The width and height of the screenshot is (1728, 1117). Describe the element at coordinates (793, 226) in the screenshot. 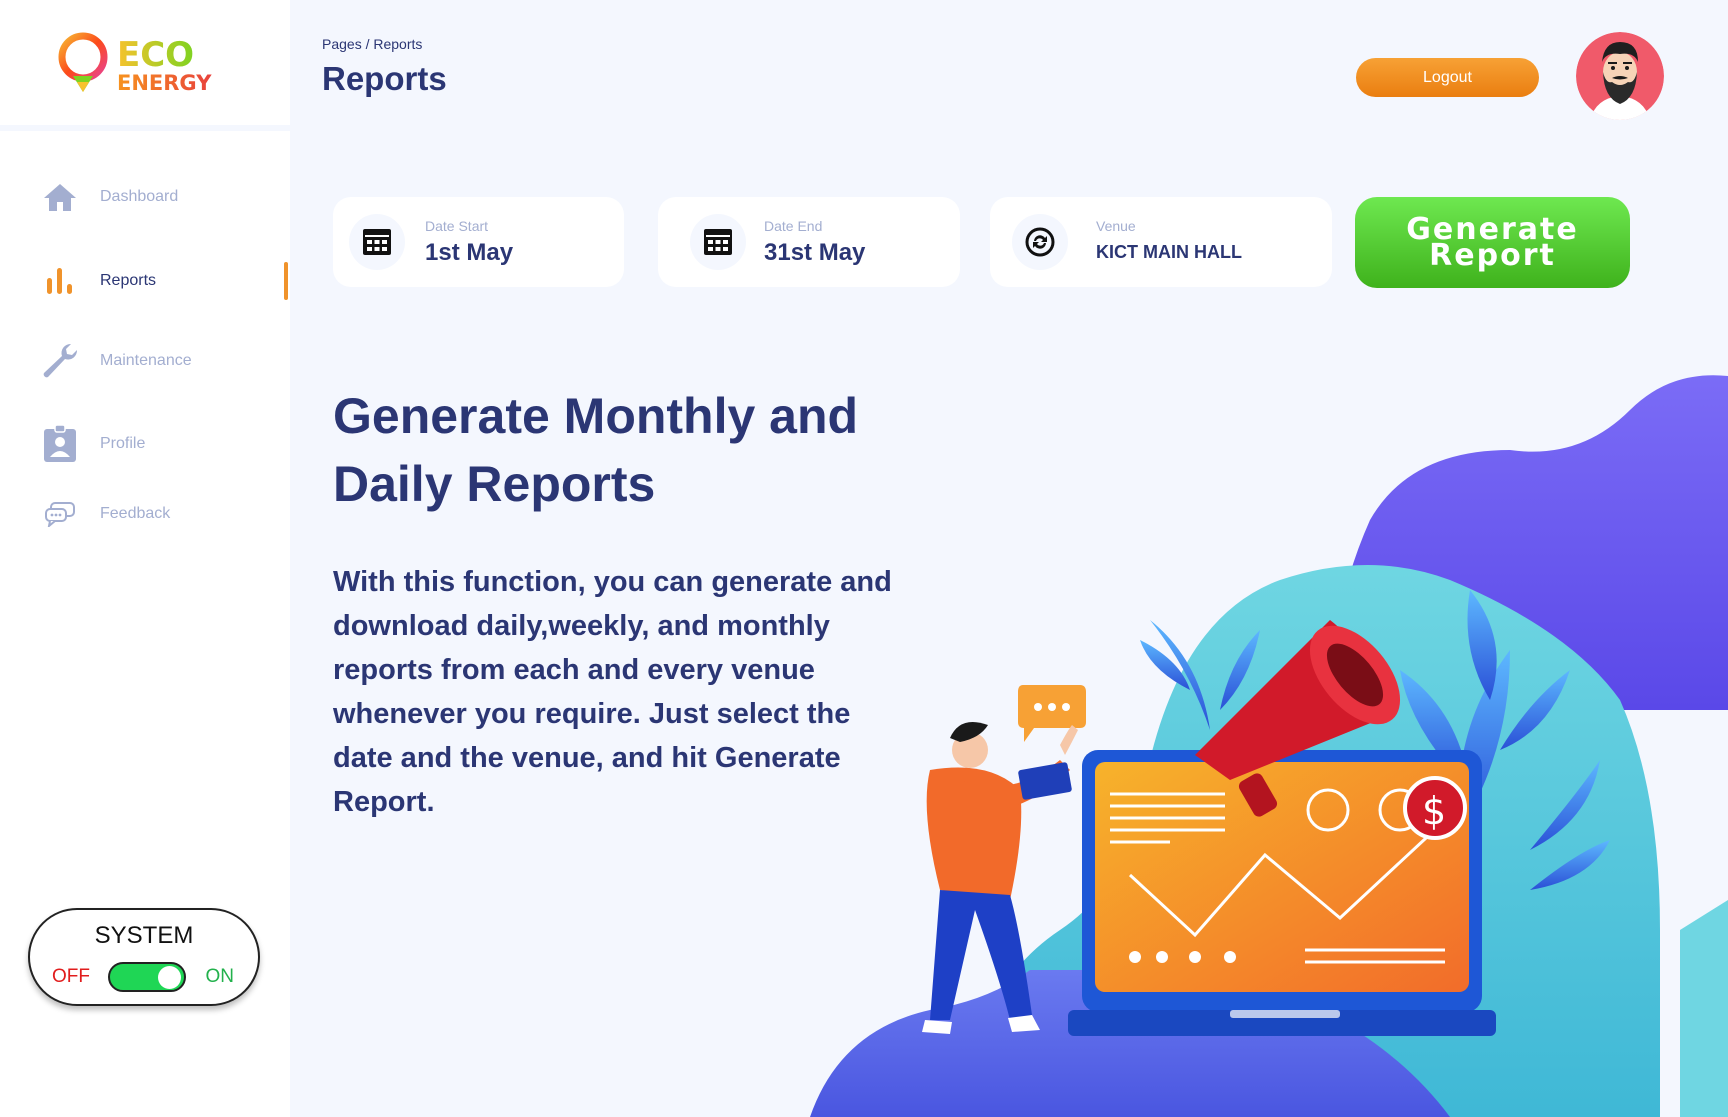

I see `date-end-label: Date End` at that location.